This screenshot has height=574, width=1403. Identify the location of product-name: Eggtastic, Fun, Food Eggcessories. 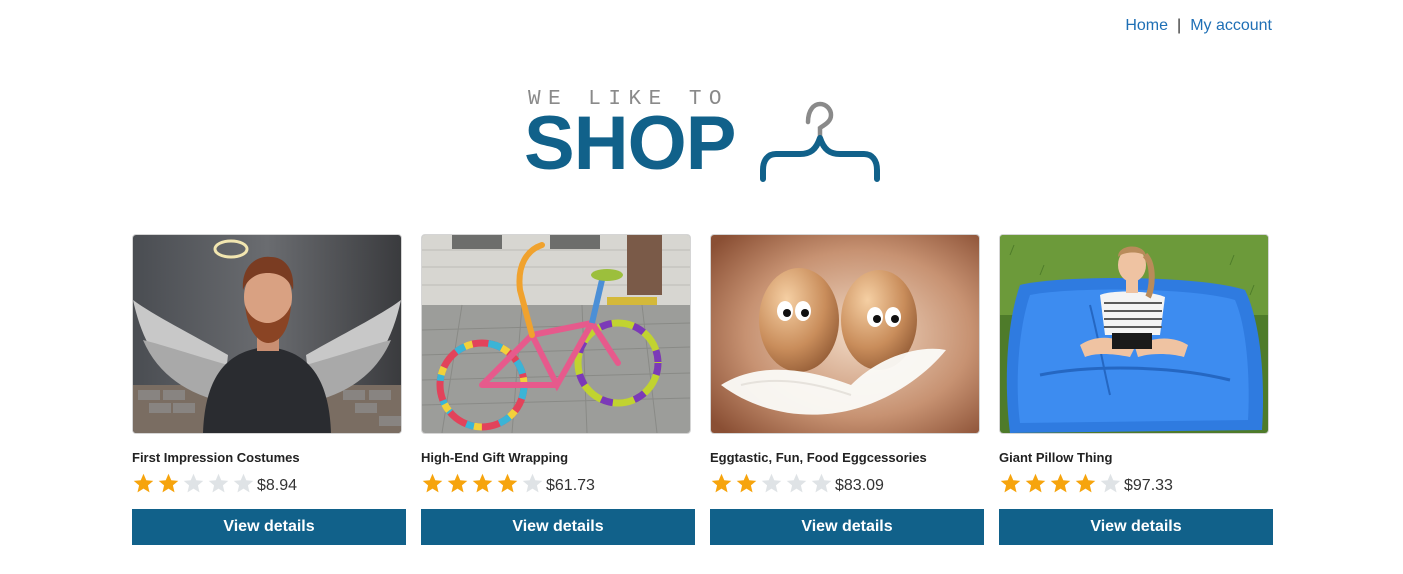
(818, 457).